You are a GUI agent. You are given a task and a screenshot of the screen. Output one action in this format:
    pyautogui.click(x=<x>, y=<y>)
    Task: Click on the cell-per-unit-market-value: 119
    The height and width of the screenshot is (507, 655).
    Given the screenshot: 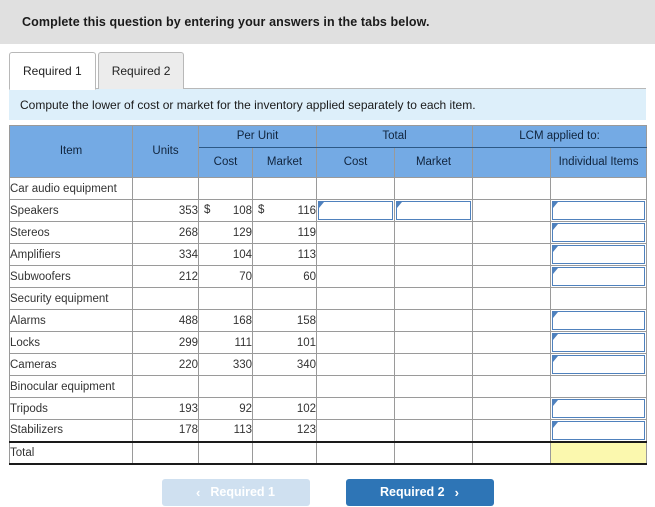 What is the action you would take?
    pyautogui.click(x=307, y=232)
    